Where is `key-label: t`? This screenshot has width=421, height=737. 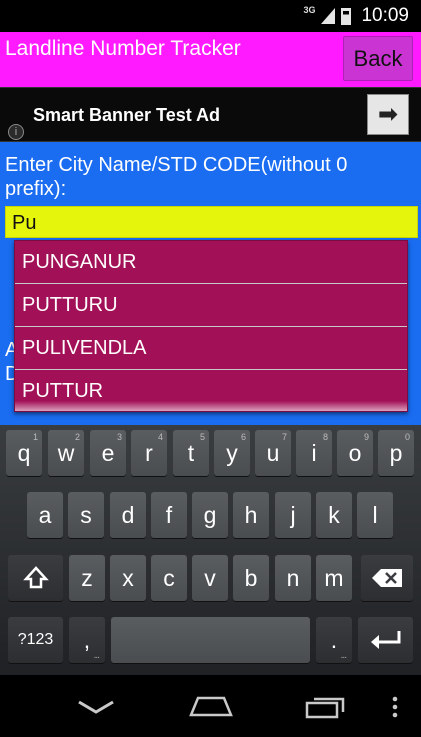 key-label: t is located at coordinates (191, 452).